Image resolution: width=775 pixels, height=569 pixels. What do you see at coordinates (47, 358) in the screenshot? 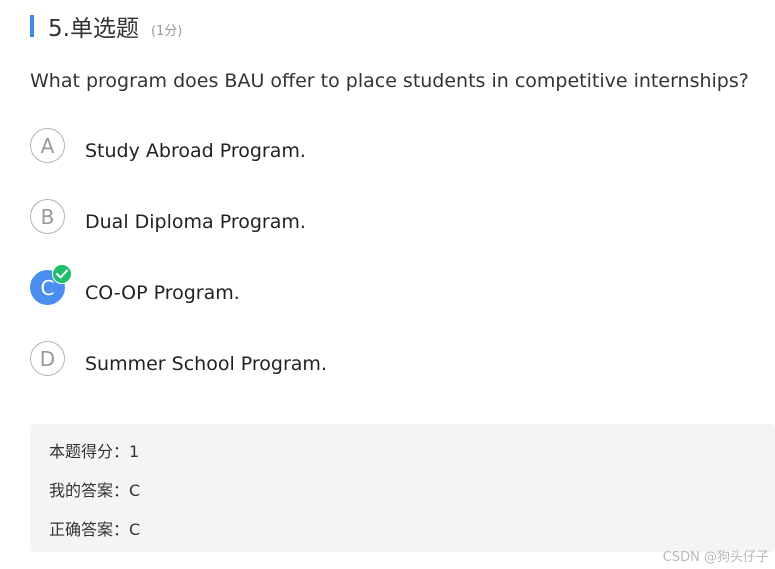
I see `option-d-radio: D` at bounding box center [47, 358].